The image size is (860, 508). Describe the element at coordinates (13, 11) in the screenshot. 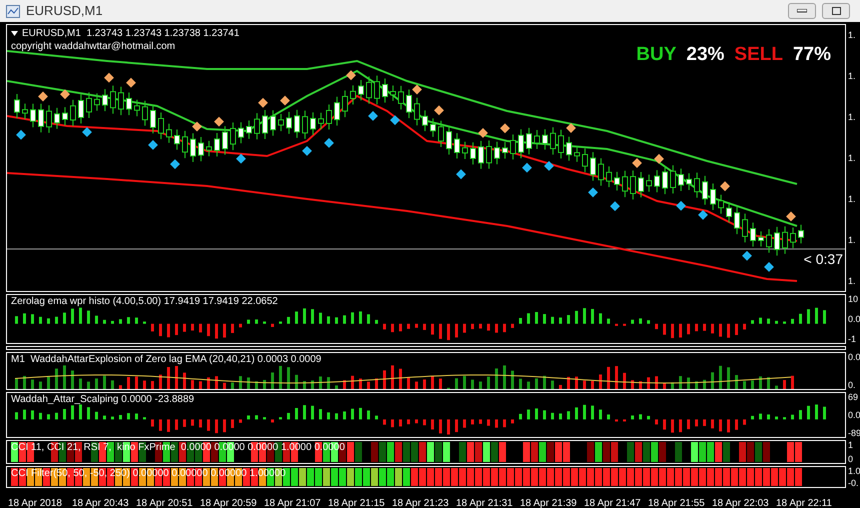

I see `chart-window-icon` at that location.